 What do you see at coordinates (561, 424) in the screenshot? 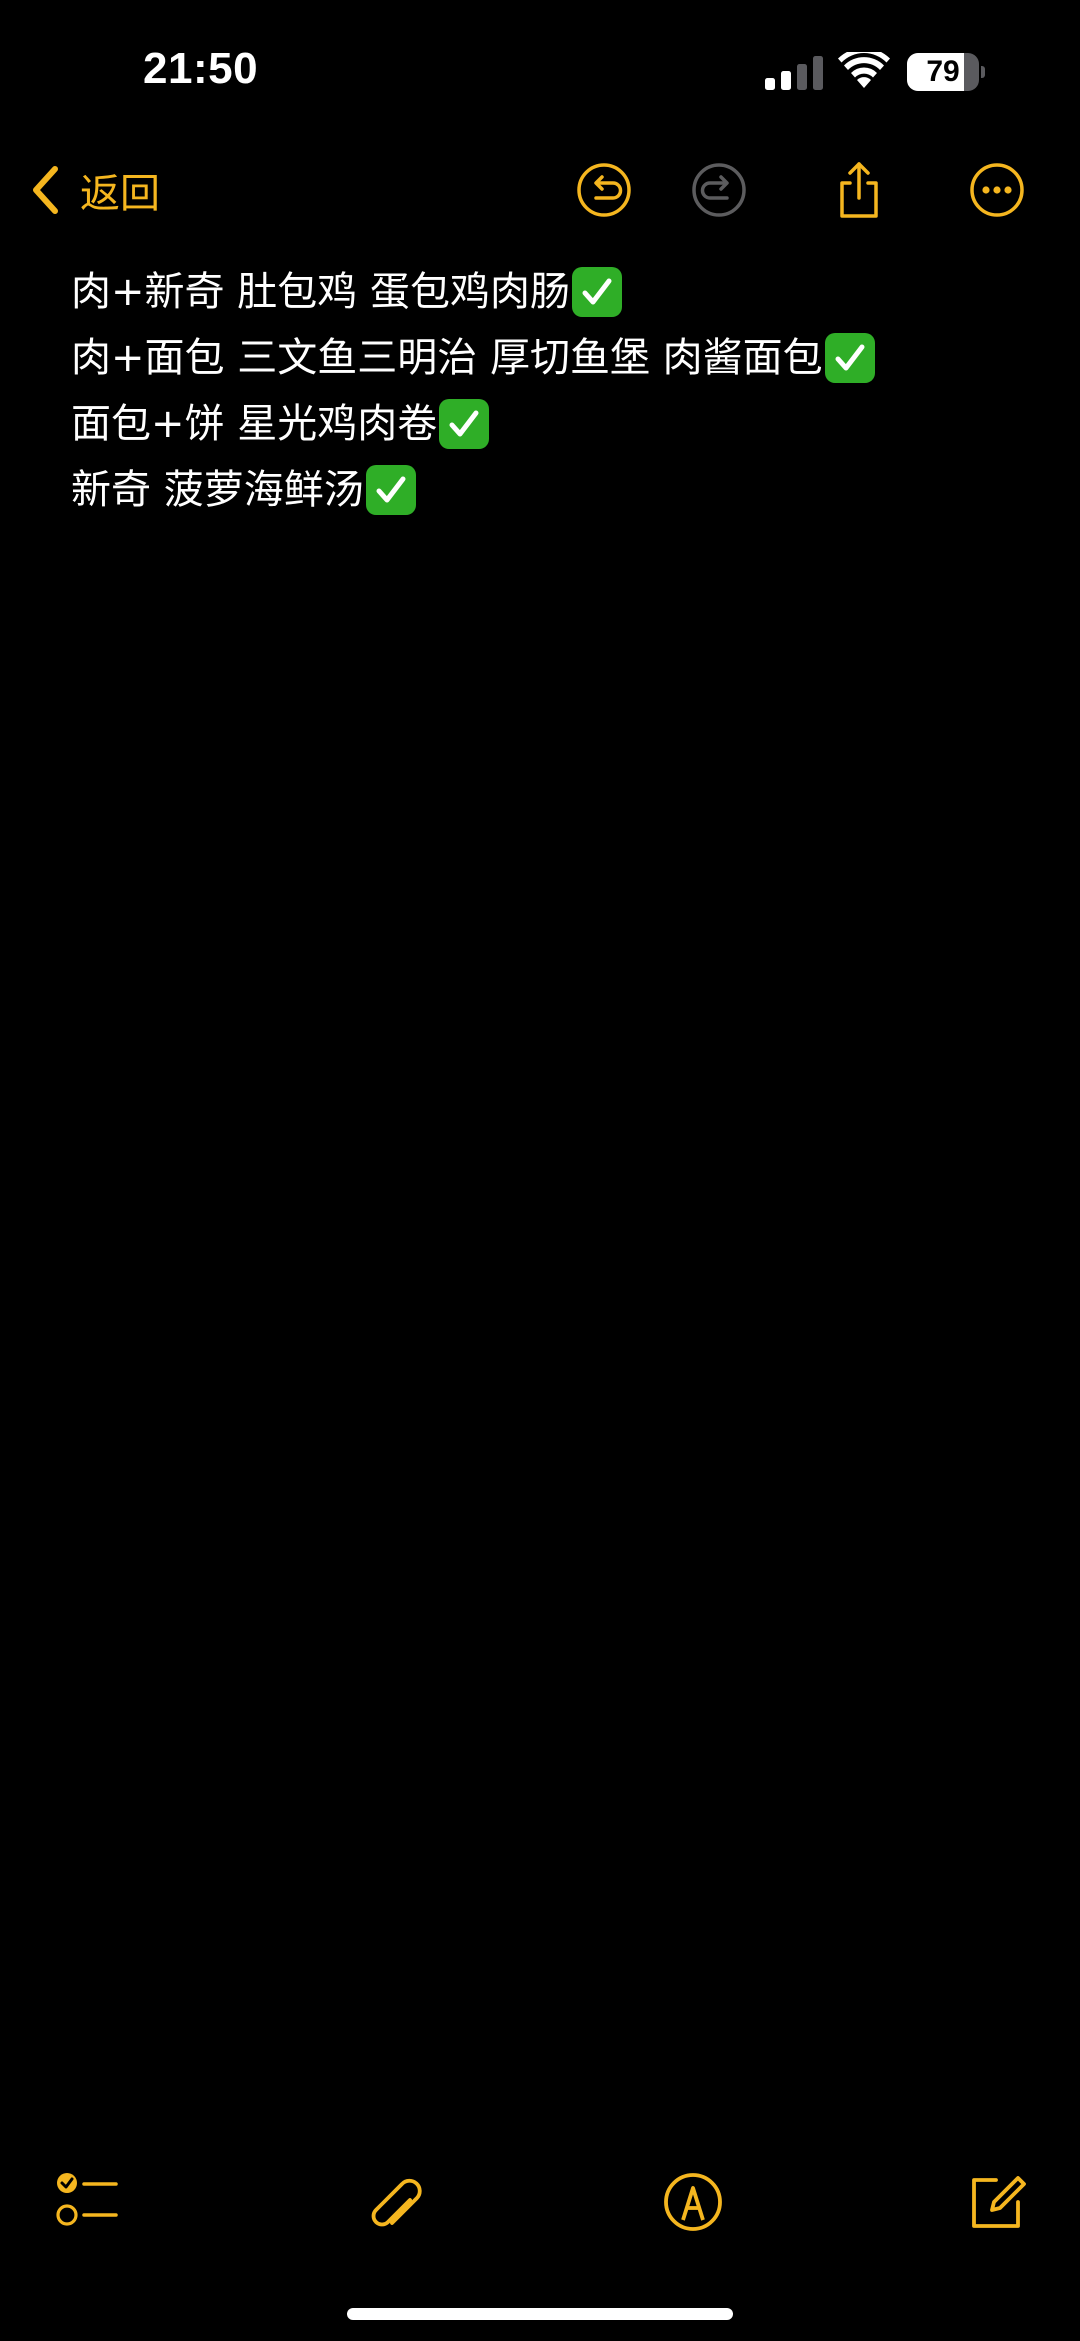
I see `note-line: 面包+饼 星光鸡肉卷` at bounding box center [561, 424].